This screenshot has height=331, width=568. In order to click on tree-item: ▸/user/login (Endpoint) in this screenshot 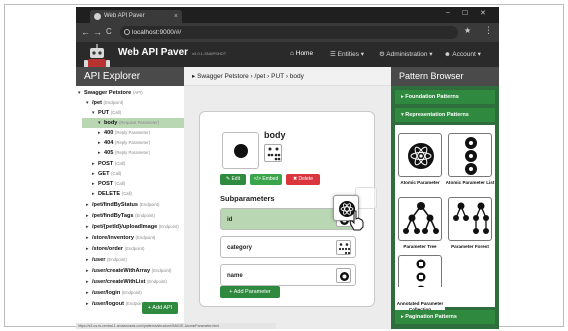, I will do `click(134, 293)`.